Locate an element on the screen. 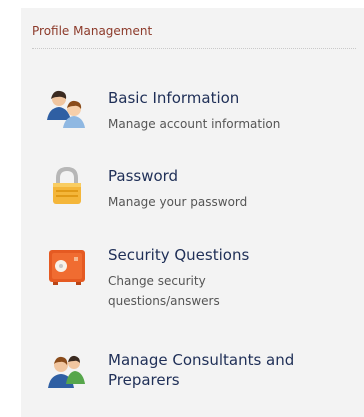  menu-item-manage-consultants: Manage Consultants and Preparers is located at coordinates (192, 375).